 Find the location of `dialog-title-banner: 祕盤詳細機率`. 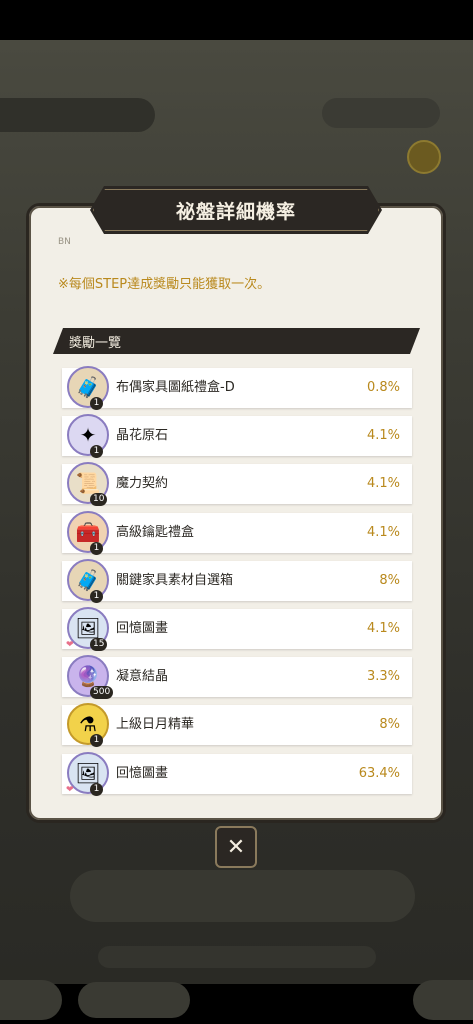

dialog-title-banner: 祕盤詳細機率 is located at coordinates (236, 210).